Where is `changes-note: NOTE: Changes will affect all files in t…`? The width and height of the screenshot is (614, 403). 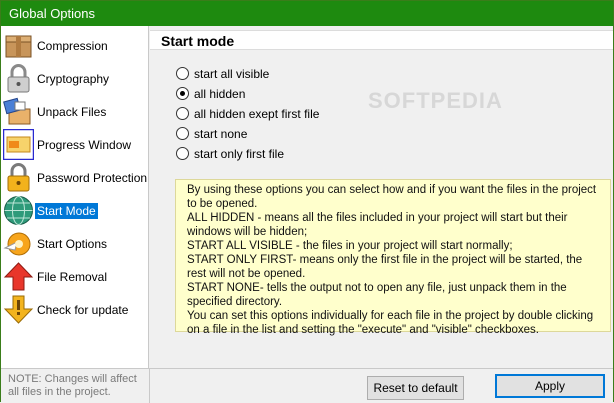
changes-note: NOTE: Changes will affect all files in t… is located at coordinates (72, 385).